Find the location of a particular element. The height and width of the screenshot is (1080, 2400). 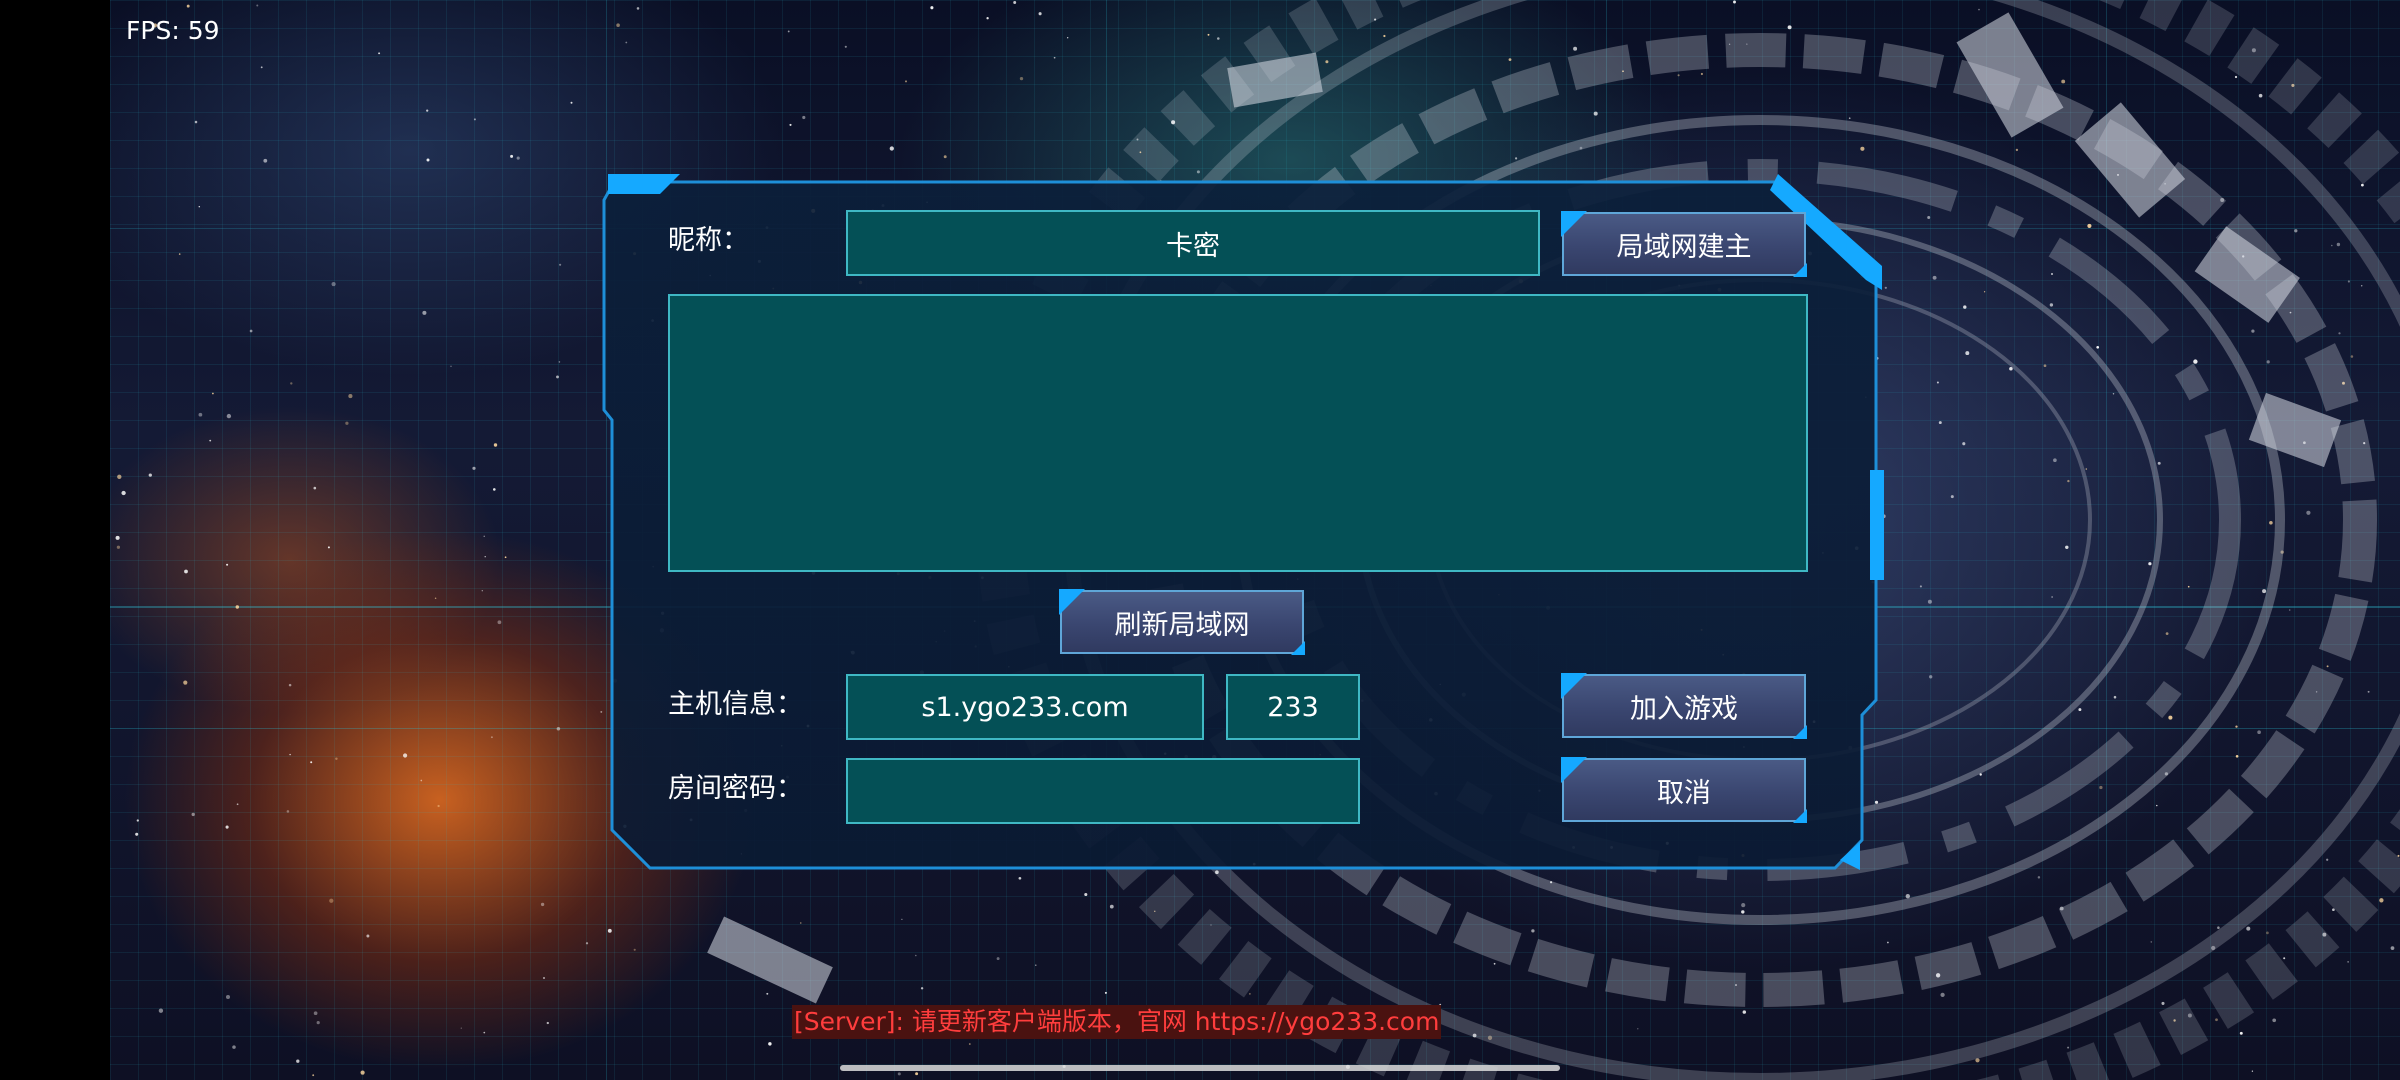

cancel-button-label: 取消 is located at coordinates (1684, 793).